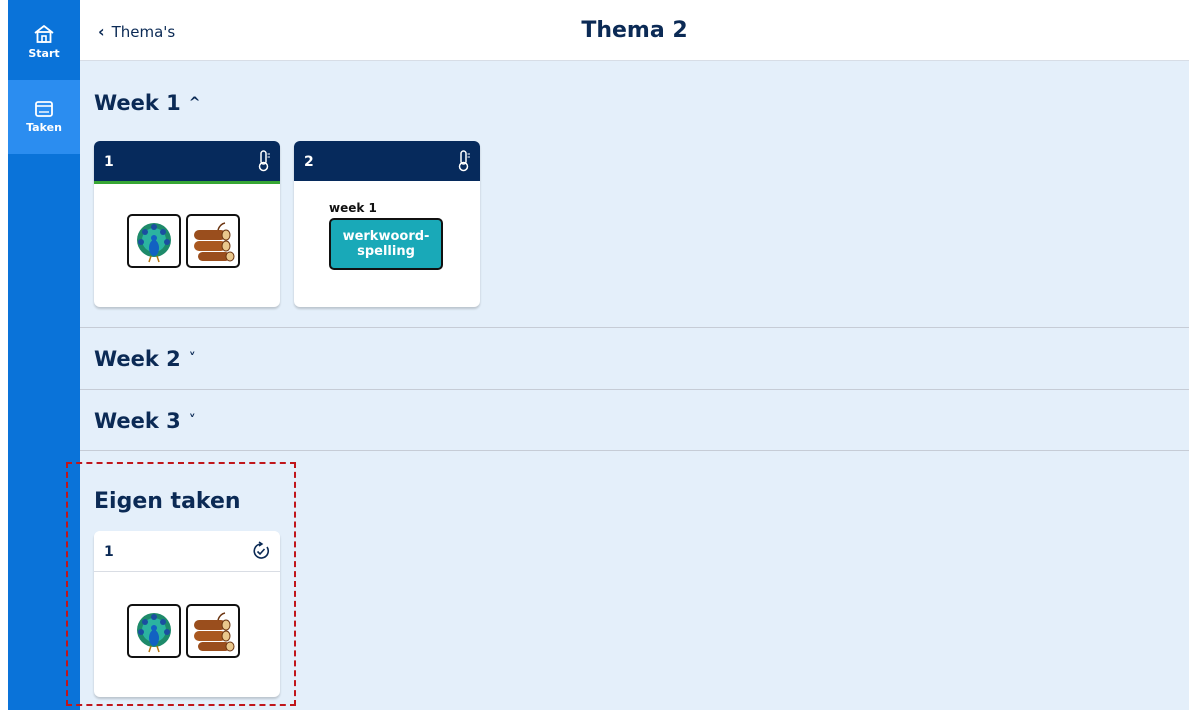 This screenshot has height=710, width=1189. I want to click on week-label: Week 2, so click(137, 359).